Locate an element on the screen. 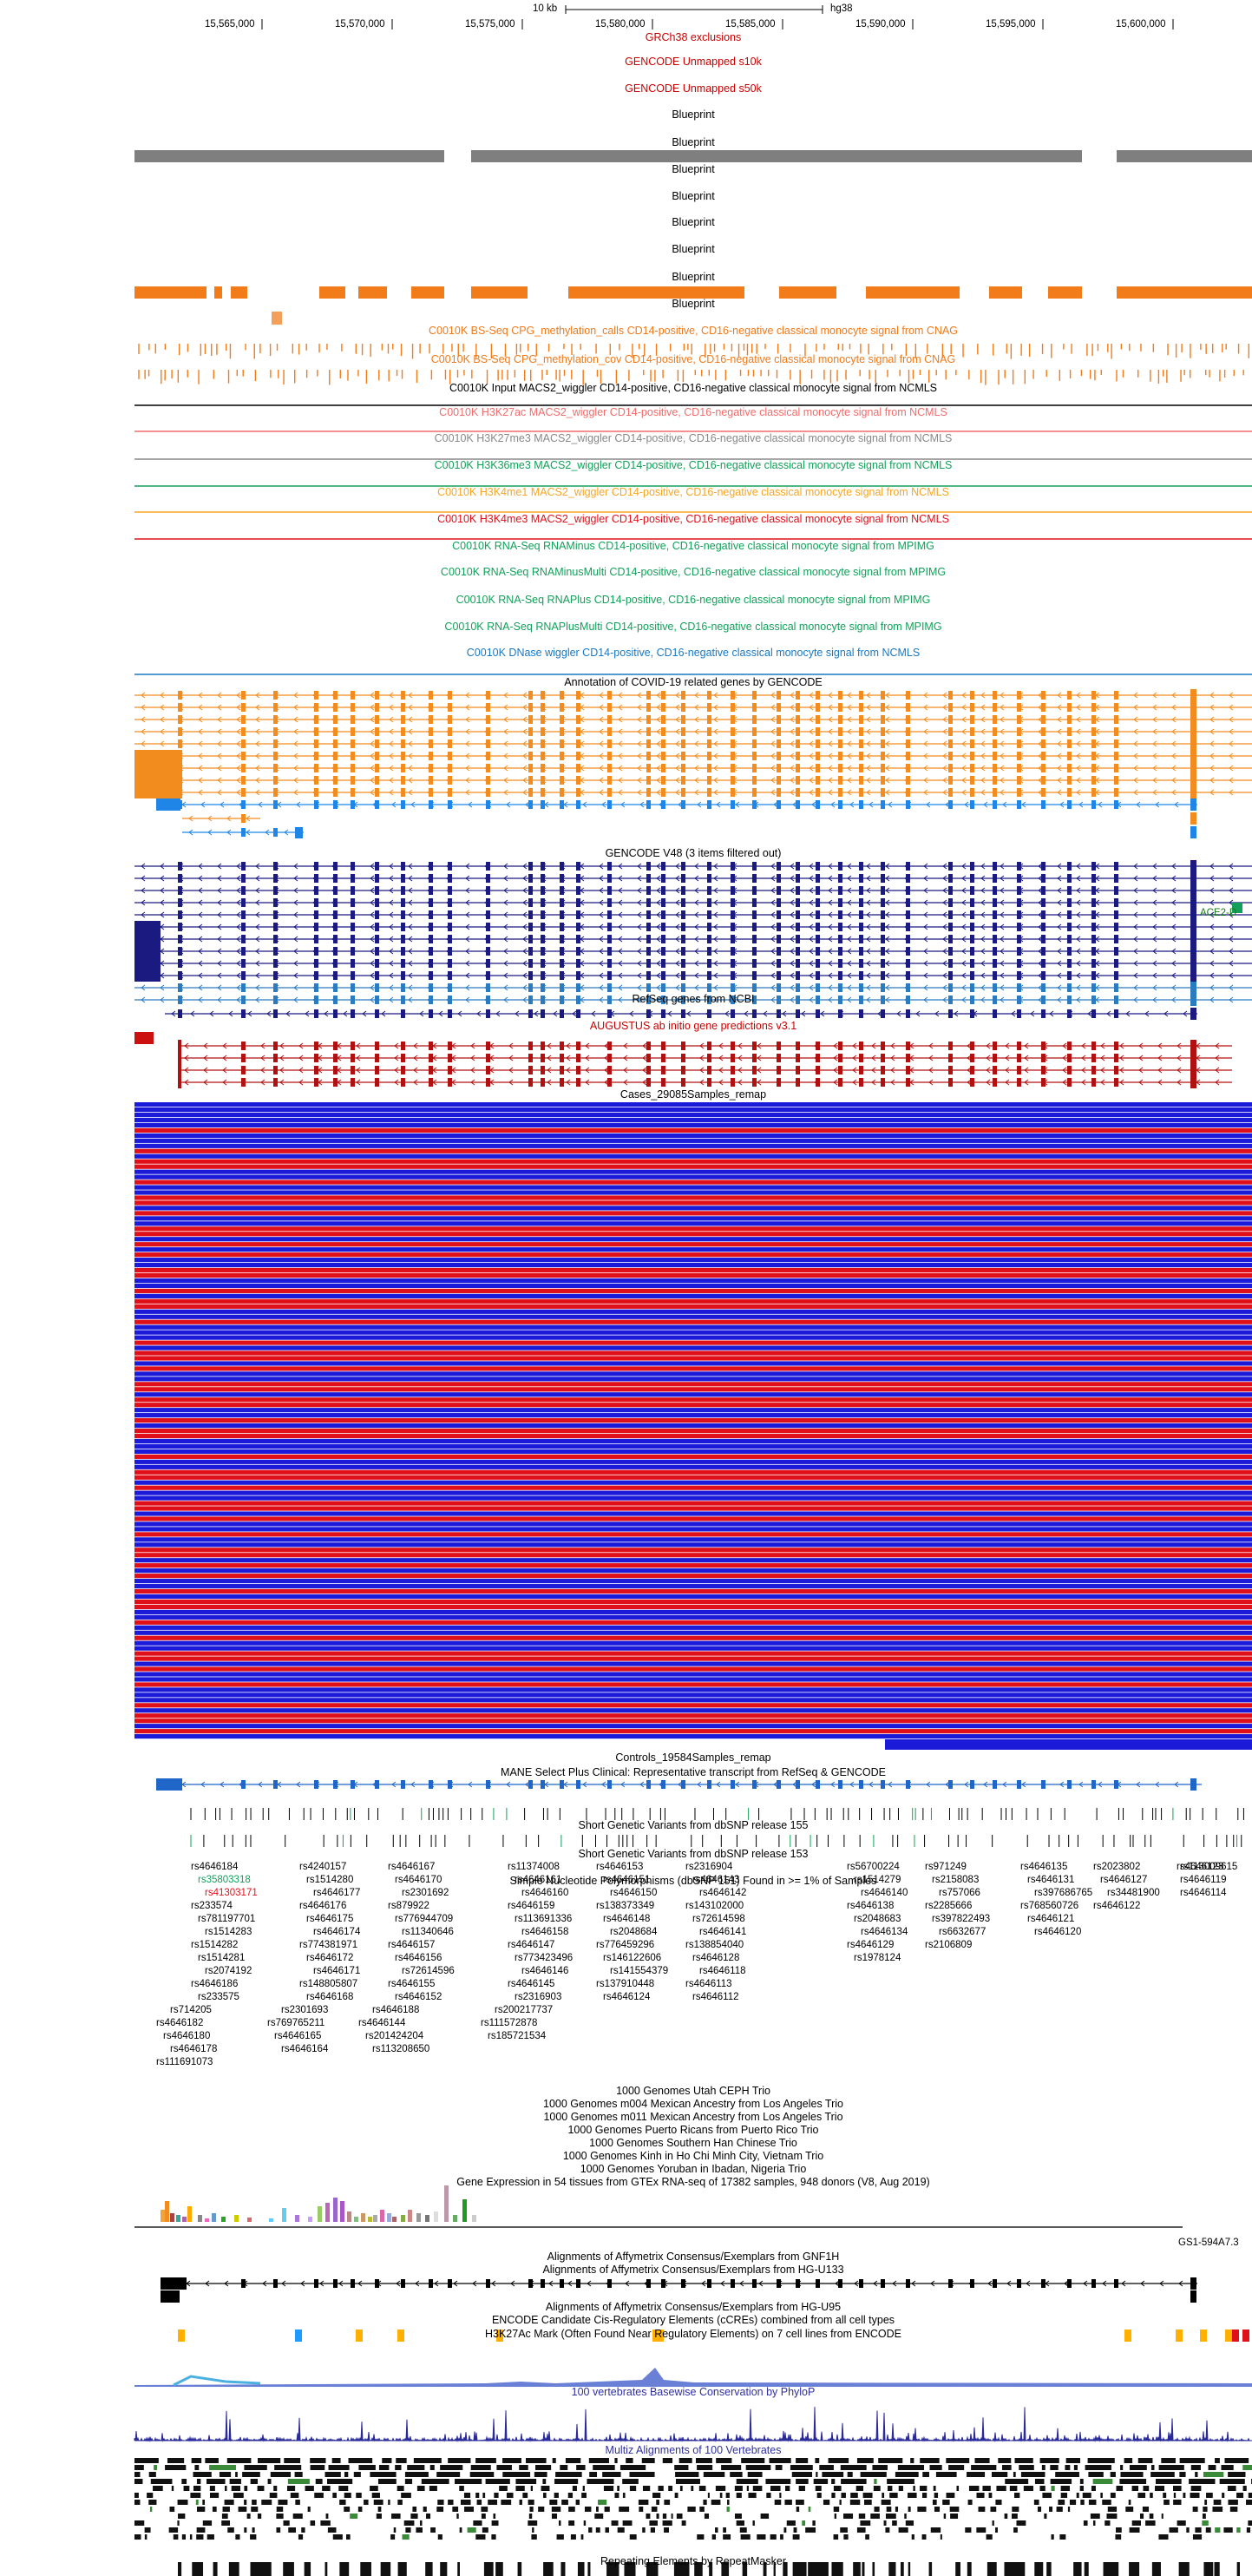  snp-label: rs2285666 is located at coordinates (948, 1906).